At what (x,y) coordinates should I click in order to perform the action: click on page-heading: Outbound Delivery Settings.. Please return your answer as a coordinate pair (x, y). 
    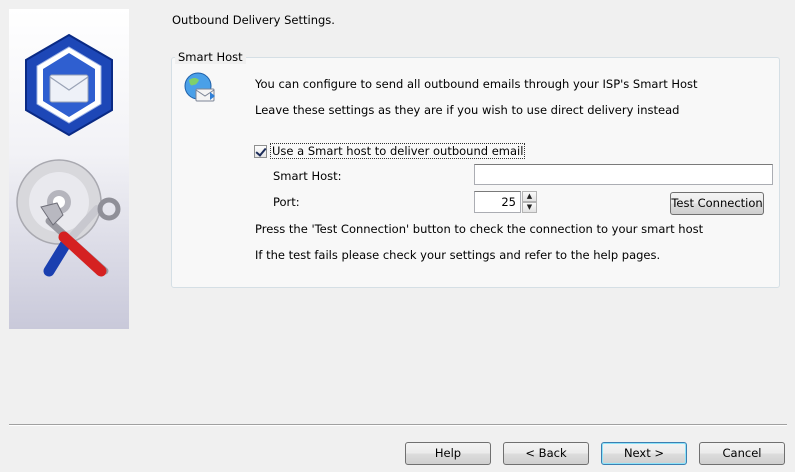
    Looking at the image, I should click on (253, 20).